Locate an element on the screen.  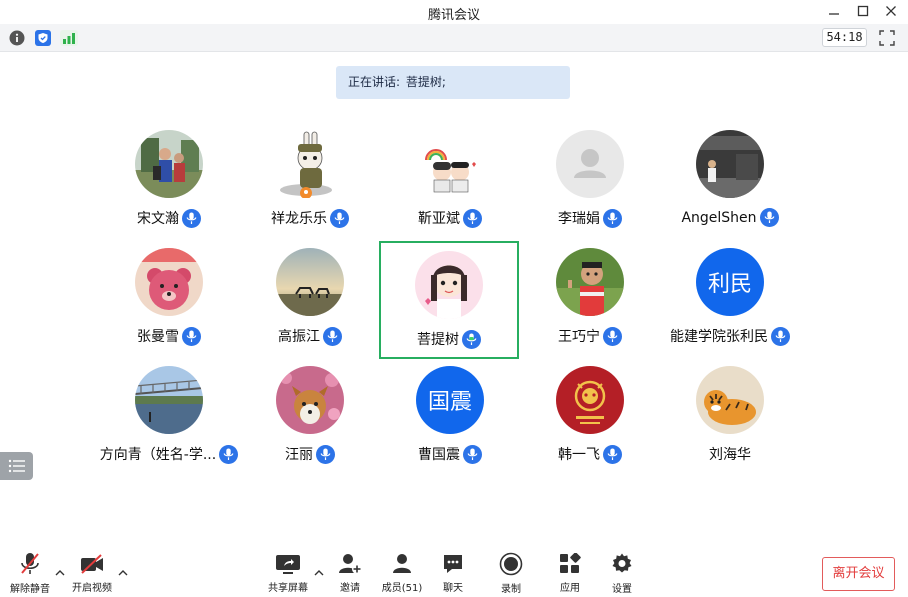
record-button: 录制 is located at coordinates (511, 573).